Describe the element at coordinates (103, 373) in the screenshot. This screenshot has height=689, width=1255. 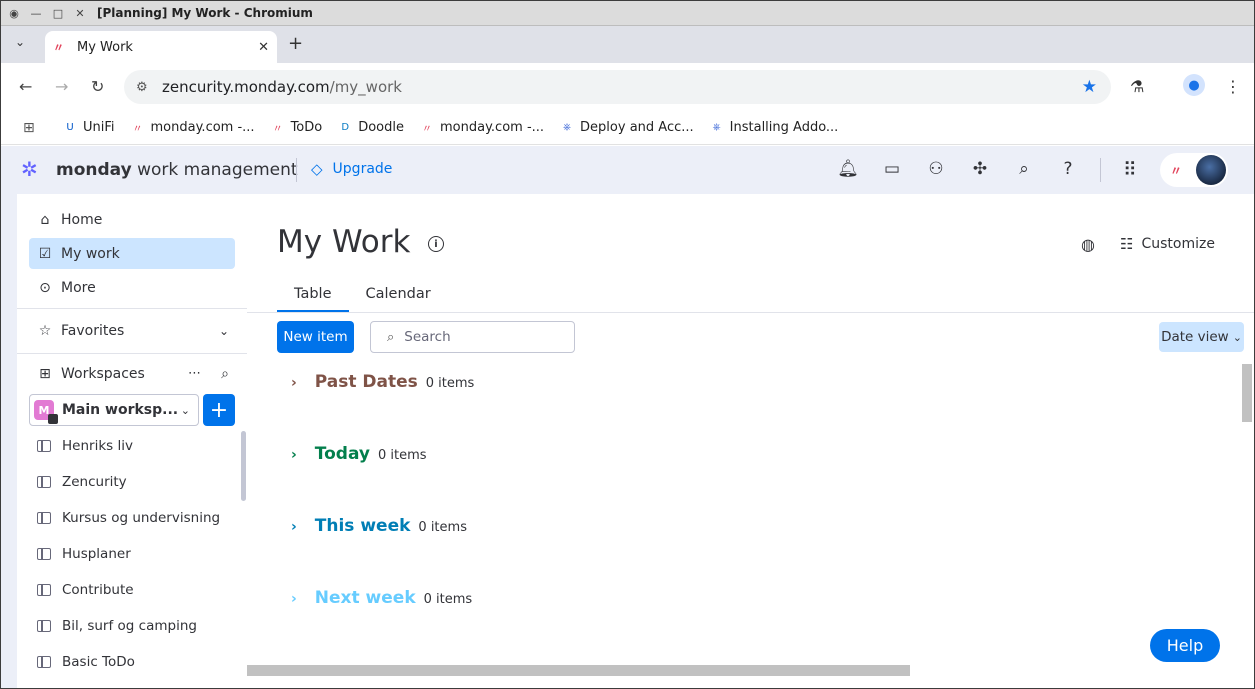
I see `workspaces-label: Workspaces` at that location.